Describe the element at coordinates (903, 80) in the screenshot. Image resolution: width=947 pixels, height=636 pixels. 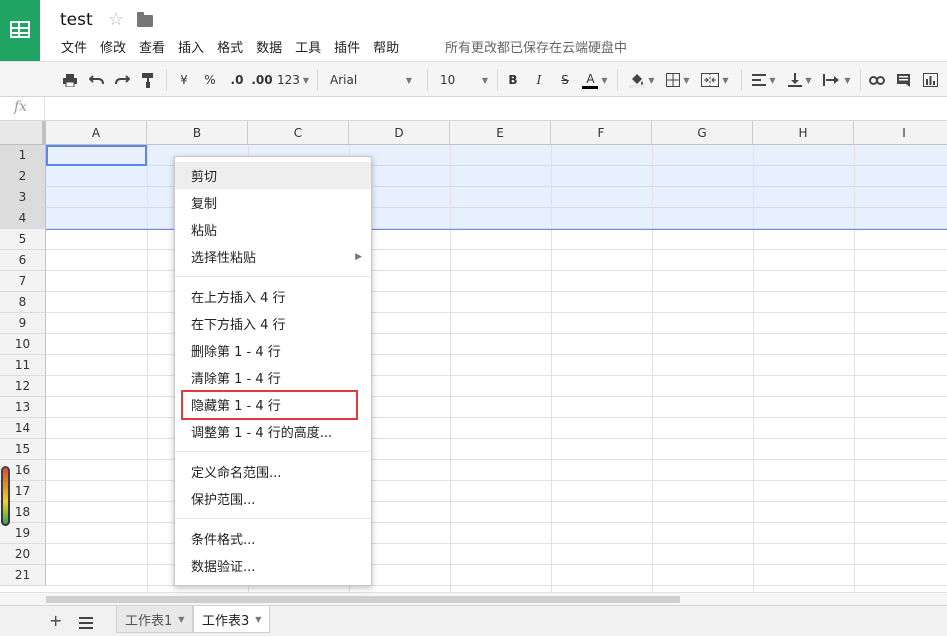
I see `comment-icon` at that location.